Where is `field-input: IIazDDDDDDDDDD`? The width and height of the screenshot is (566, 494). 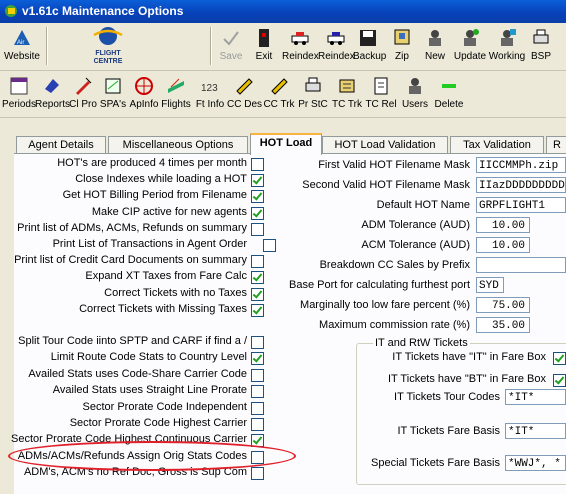 field-input: IIazDDDDDDDDDD is located at coordinates (521, 185).